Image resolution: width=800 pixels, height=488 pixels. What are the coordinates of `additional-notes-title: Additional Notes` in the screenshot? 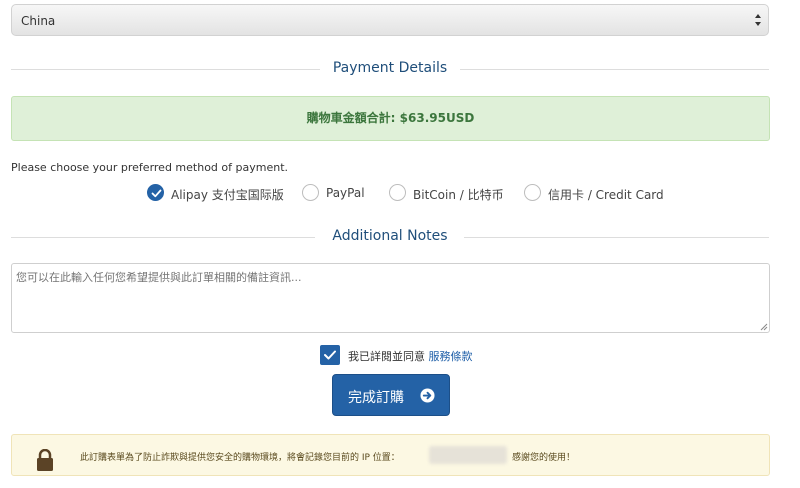 It's located at (390, 236).